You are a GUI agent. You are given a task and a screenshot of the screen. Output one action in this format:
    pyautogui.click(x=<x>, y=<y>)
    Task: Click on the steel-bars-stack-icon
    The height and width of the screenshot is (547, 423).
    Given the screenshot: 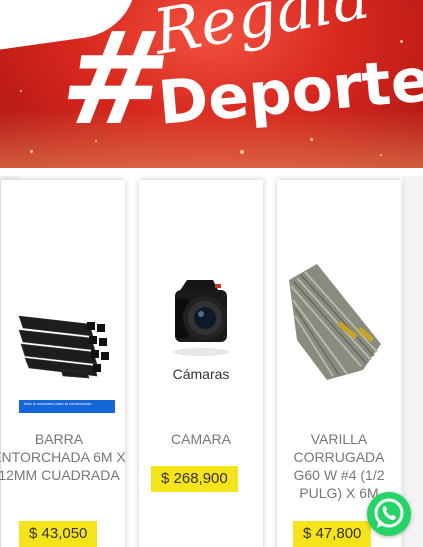 What is the action you would take?
    pyautogui.click(x=66, y=364)
    